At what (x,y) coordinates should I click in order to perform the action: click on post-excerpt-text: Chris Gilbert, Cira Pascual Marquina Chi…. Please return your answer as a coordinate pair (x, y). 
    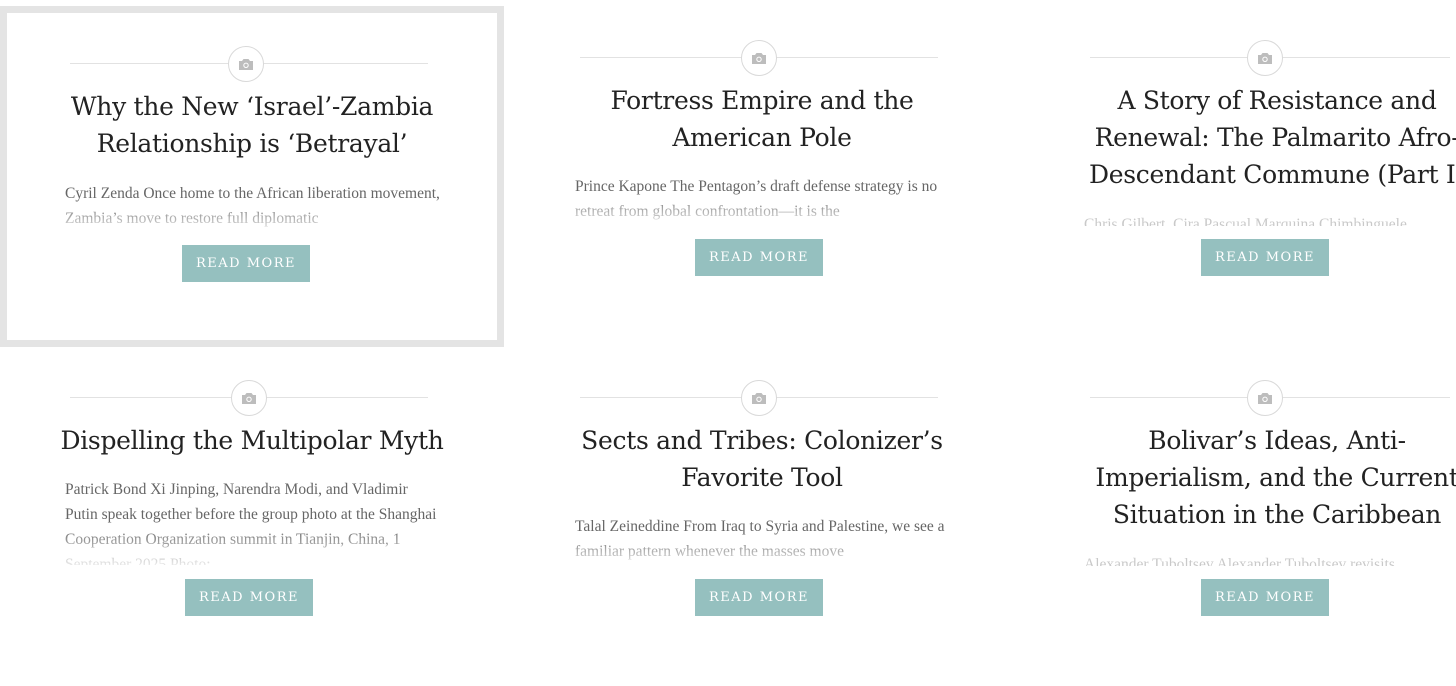
    Looking at the image, I should click on (1245, 221).